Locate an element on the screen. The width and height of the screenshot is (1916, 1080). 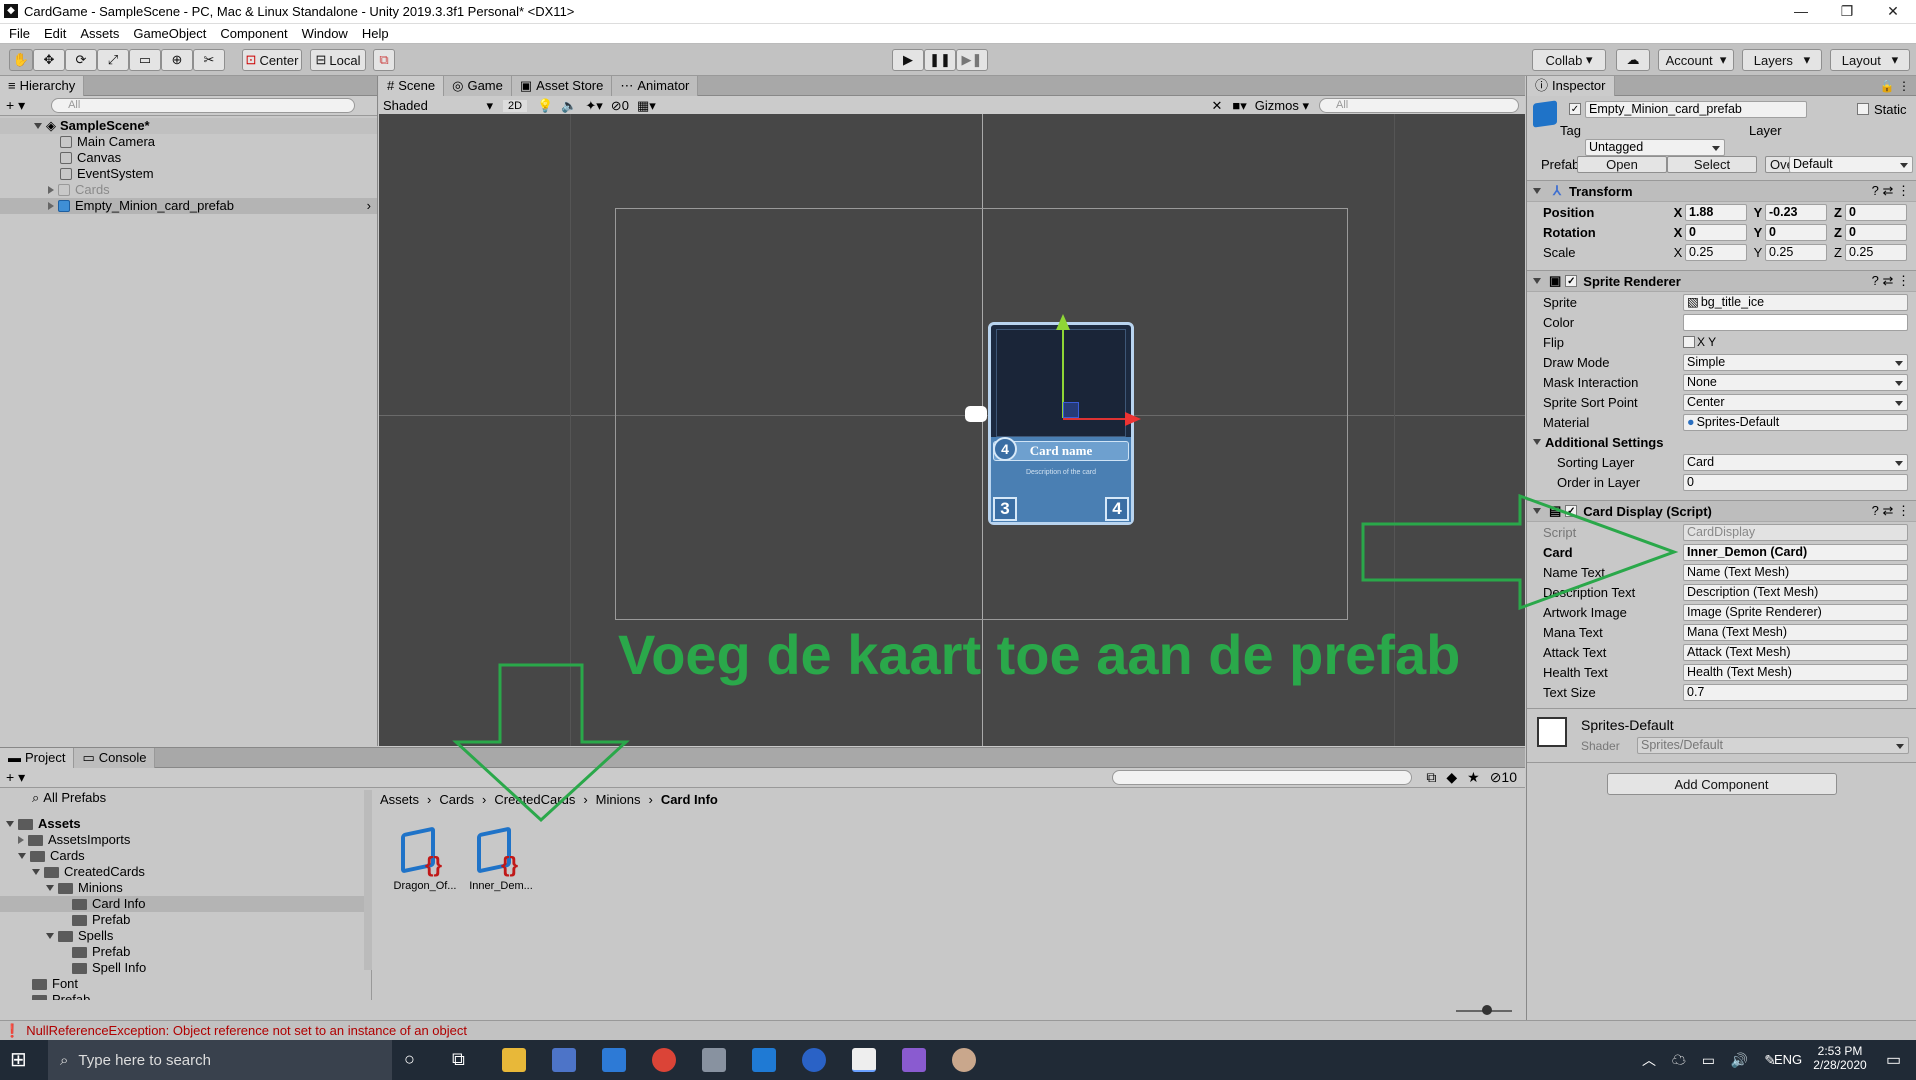
scene-search-input: All is located at coordinates (1419, 105).